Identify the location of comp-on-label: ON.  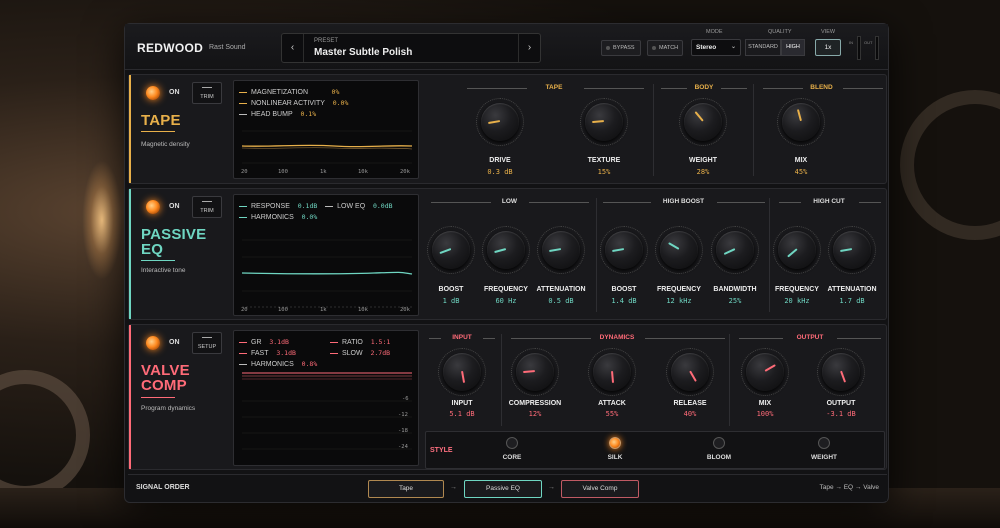
(174, 342).